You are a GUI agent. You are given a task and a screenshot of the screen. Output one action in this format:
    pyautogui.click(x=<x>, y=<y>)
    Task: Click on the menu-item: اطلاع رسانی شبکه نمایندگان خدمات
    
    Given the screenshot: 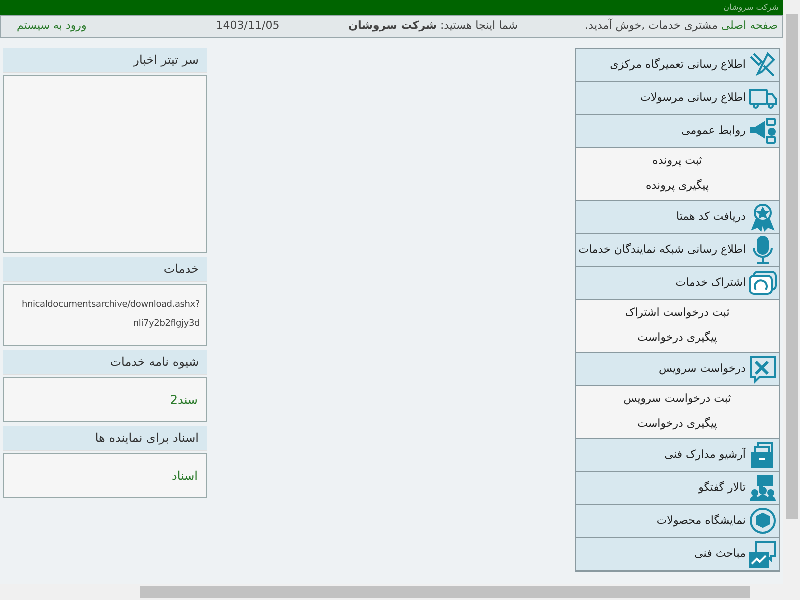 What is the action you would take?
    pyautogui.click(x=677, y=250)
    